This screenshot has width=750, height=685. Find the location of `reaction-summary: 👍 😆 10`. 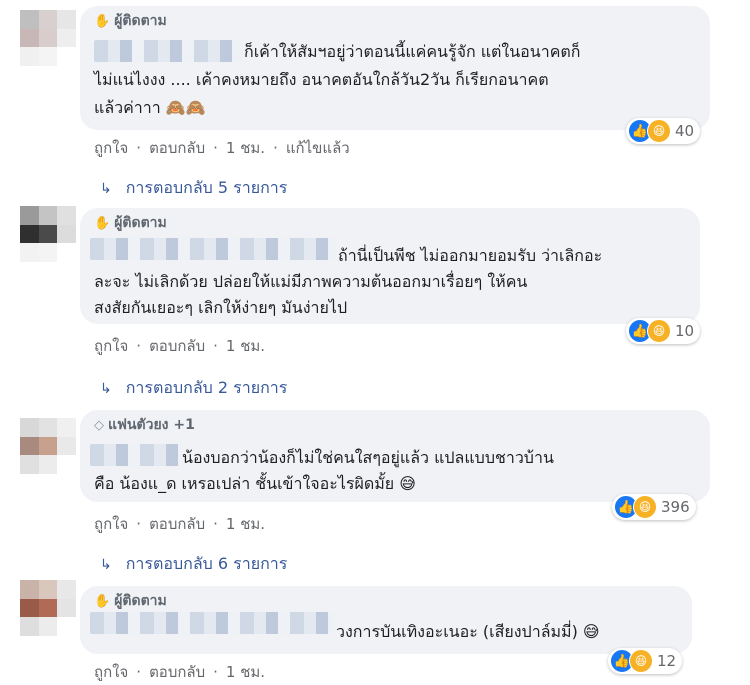

reaction-summary: 👍 😆 10 is located at coordinates (663, 331).